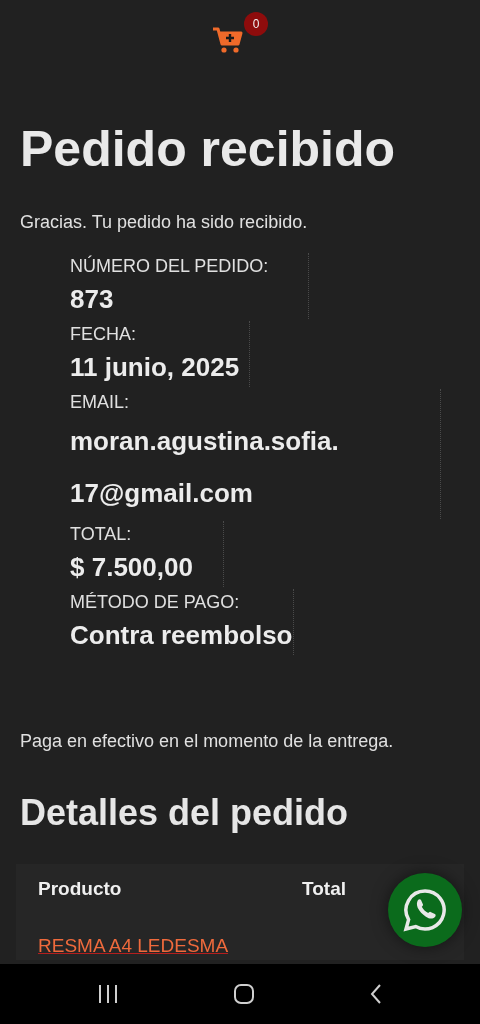  Describe the element at coordinates (205, 467) in the screenshot. I see `overview-value: moran.agustina.sofia.17@gmail.com` at that location.